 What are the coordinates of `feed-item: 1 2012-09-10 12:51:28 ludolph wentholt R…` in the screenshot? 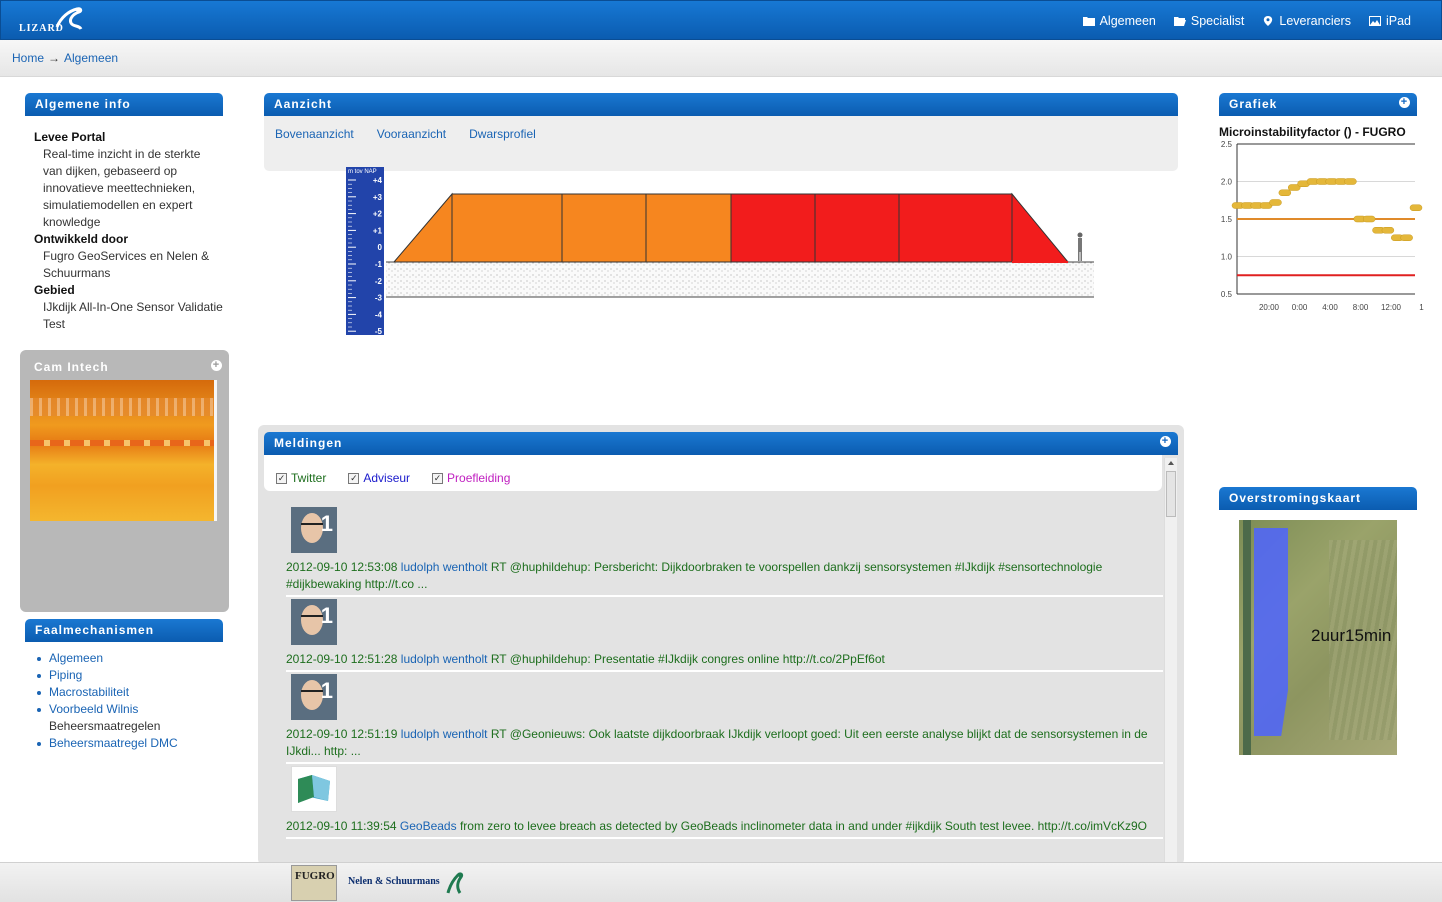 It's located at (724, 635).